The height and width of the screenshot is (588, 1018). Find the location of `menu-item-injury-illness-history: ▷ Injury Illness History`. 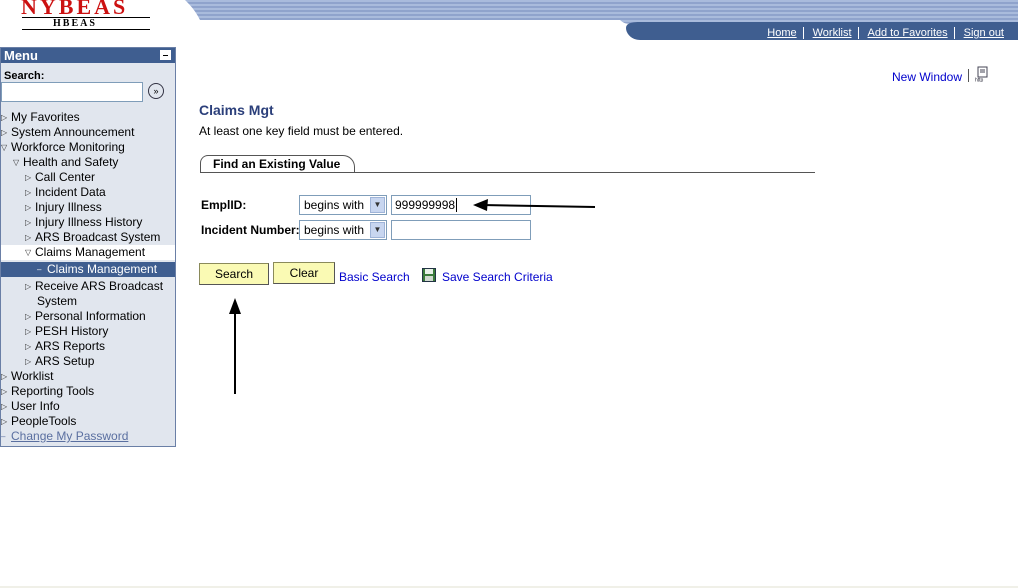

menu-item-injury-illness-history: ▷ Injury Illness History is located at coordinates (83, 222).